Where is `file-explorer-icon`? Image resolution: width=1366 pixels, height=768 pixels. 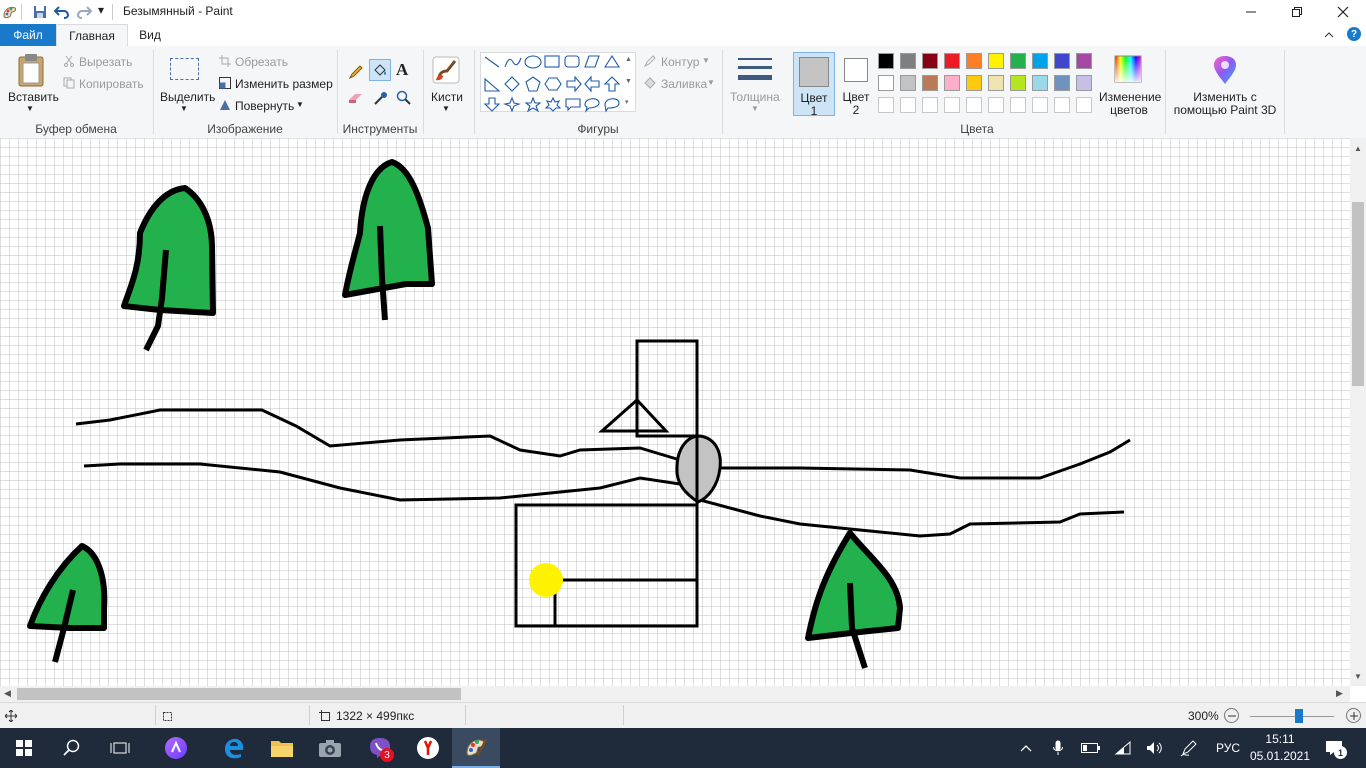 file-explorer-icon is located at coordinates (282, 748).